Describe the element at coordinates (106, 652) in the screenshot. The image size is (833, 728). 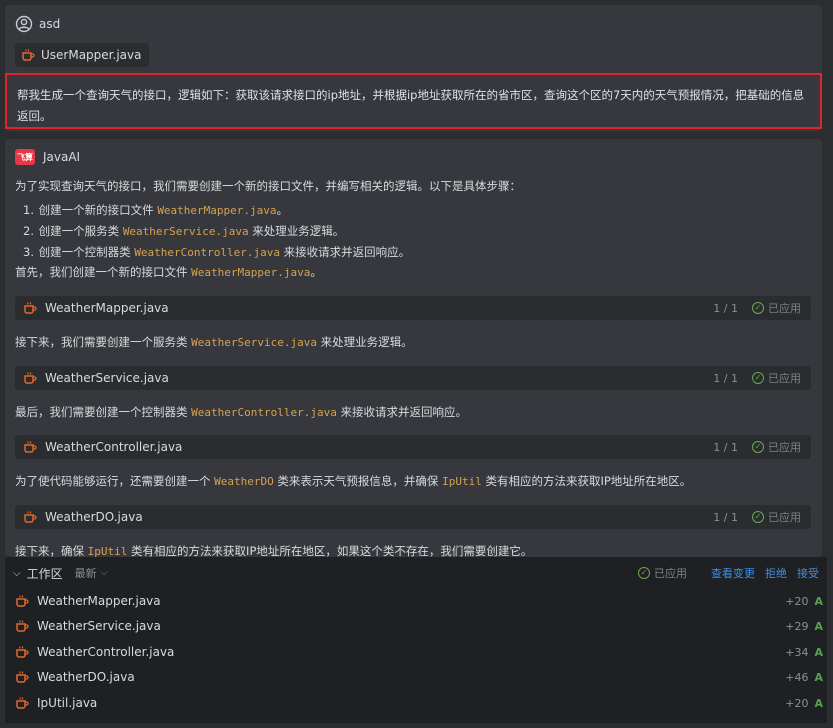
I see `workspace-file-name: WeatherController.java` at that location.